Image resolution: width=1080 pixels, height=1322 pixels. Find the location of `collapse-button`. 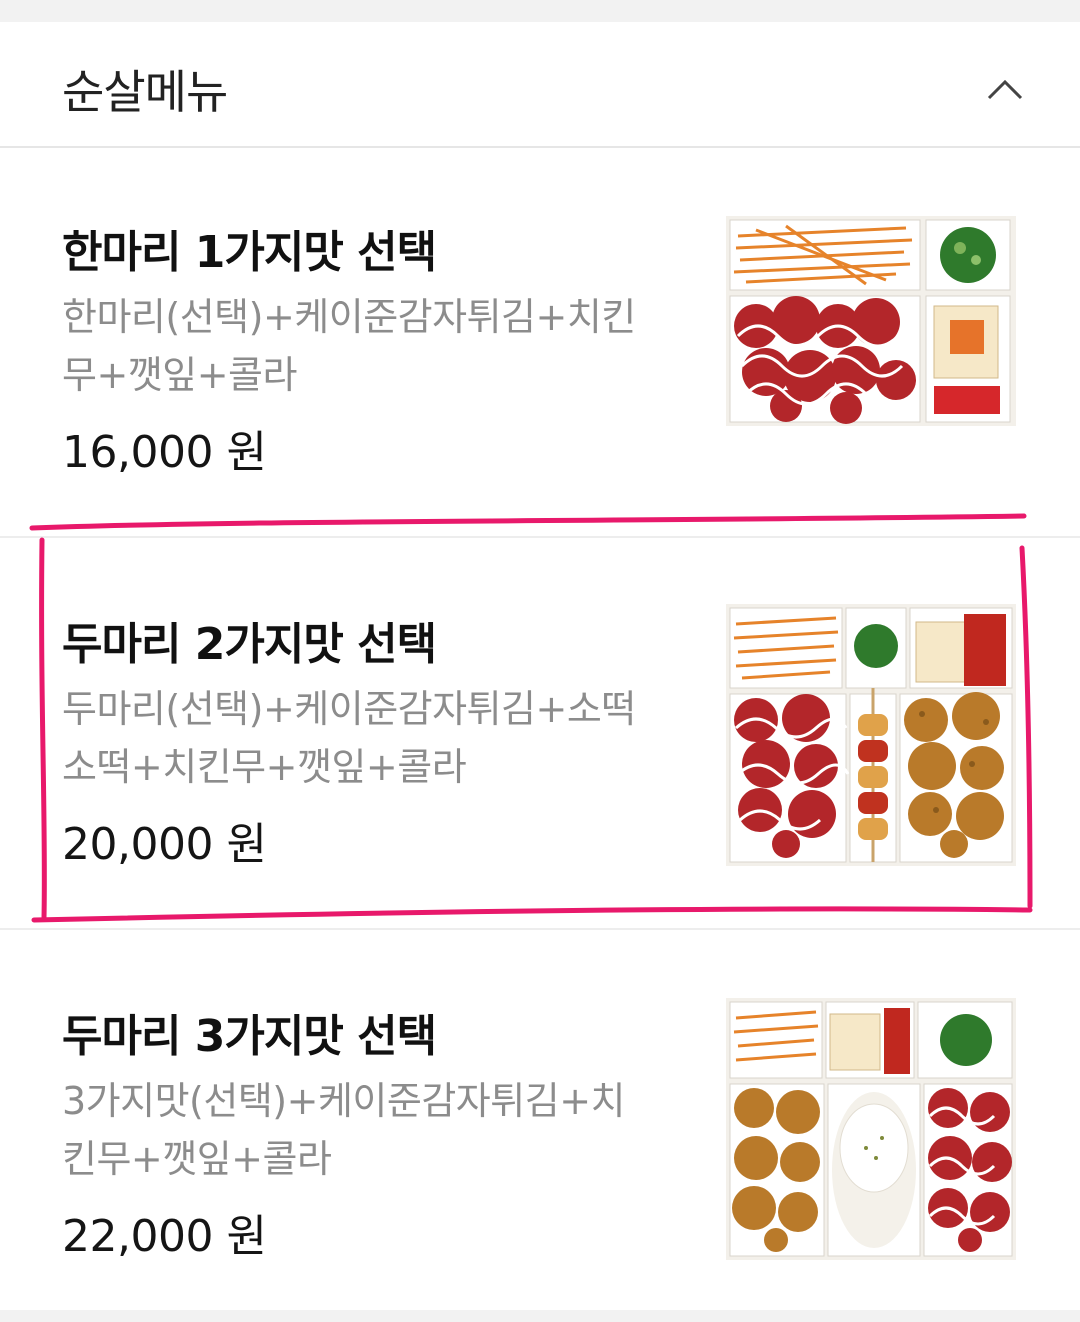

collapse-button is located at coordinates (1005, 88).